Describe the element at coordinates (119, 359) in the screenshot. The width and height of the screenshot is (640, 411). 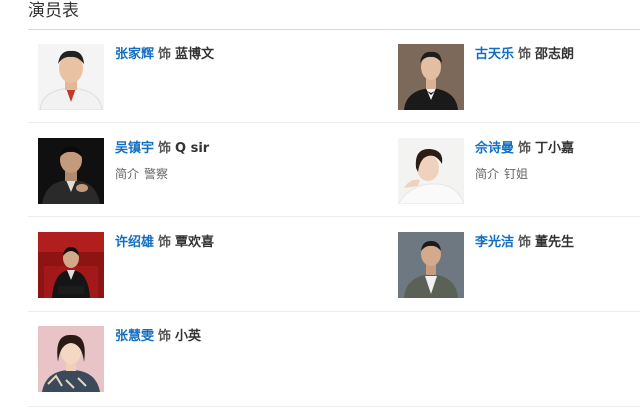
I see `cast-item: 张慧雯饰小英` at that location.